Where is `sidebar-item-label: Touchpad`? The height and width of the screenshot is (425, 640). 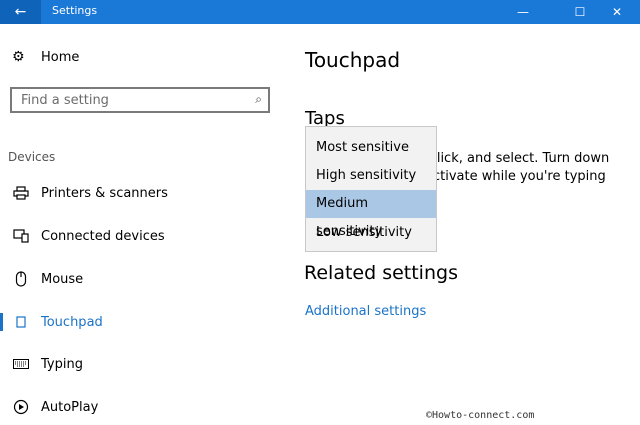 sidebar-item-label: Touchpad is located at coordinates (72, 322).